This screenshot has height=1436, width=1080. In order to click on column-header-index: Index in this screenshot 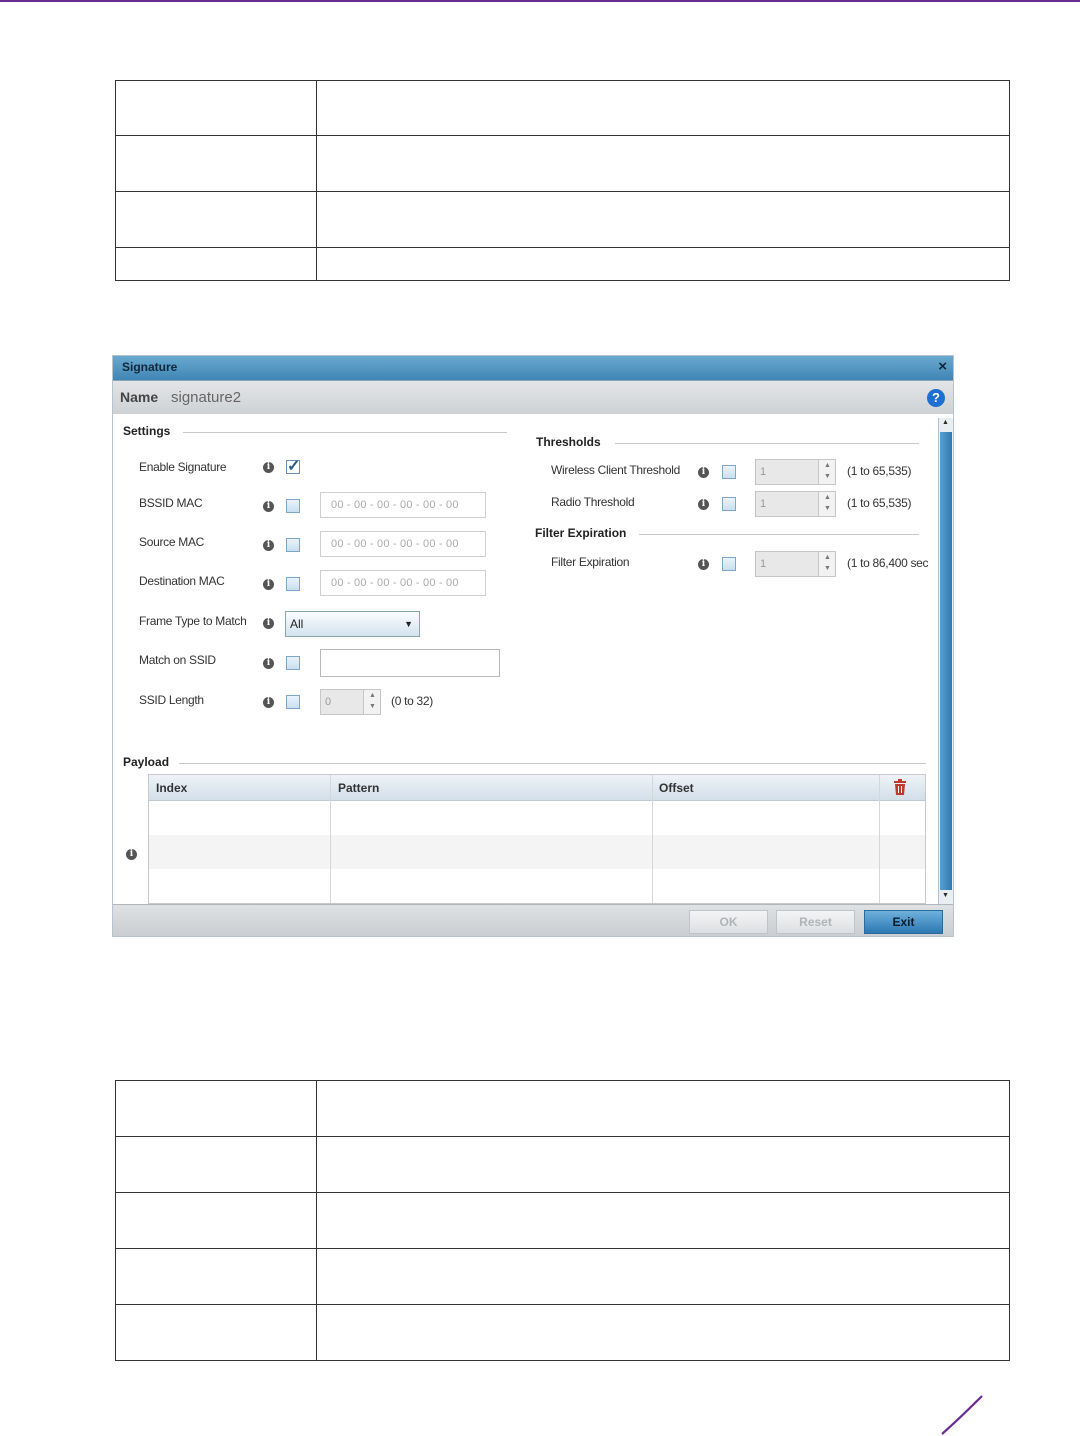, I will do `click(171, 788)`.